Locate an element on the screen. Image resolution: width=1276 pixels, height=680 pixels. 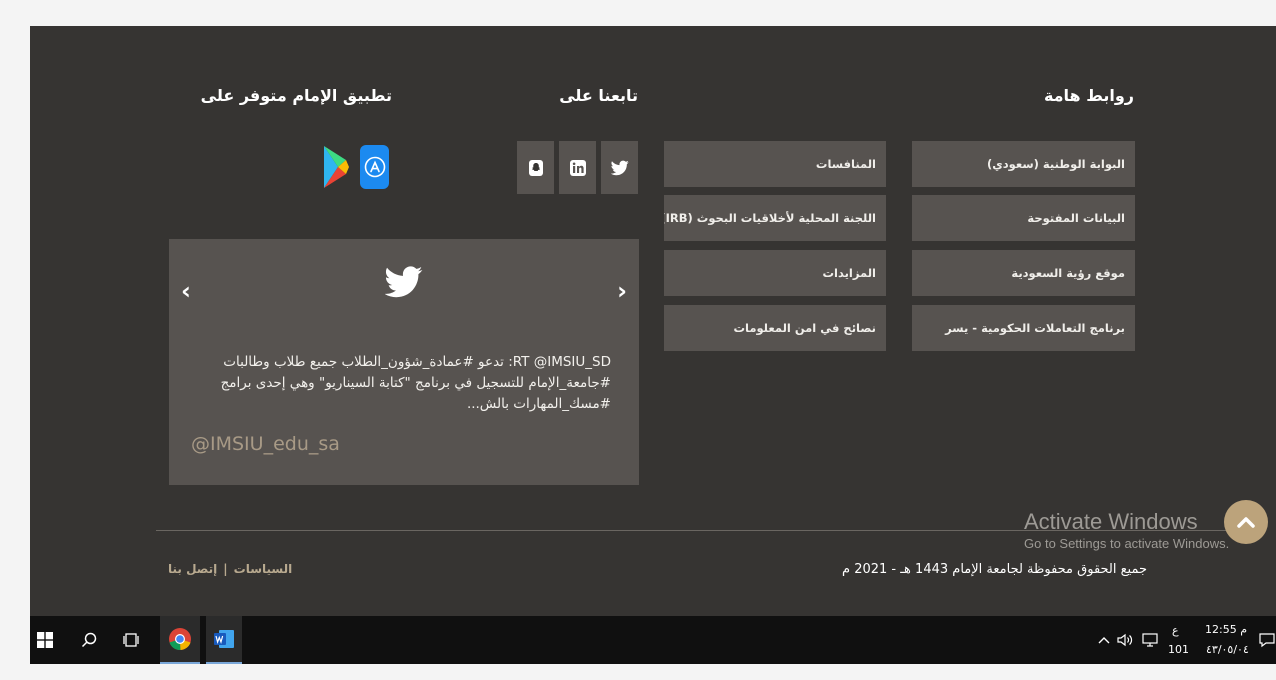
word-taskbar-button is located at coordinates (224, 640).